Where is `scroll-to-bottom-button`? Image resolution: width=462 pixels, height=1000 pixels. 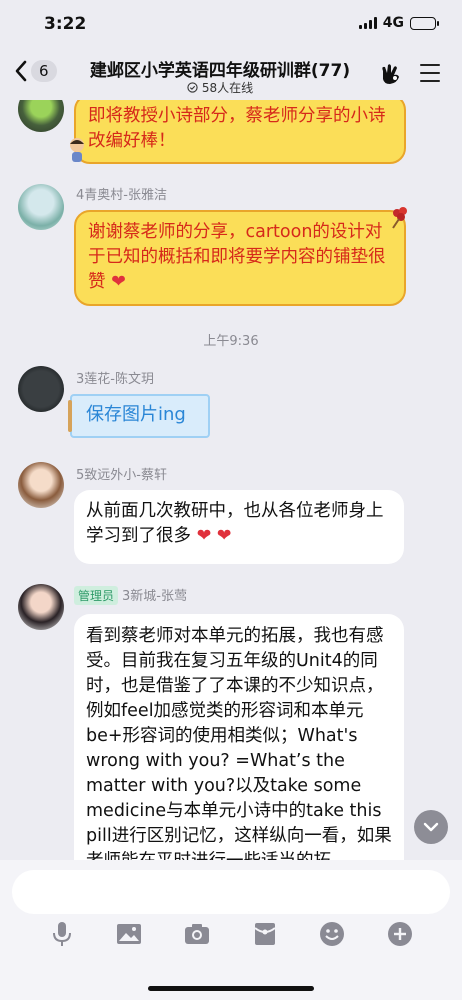 scroll-to-bottom-button is located at coordinates (431, 827).